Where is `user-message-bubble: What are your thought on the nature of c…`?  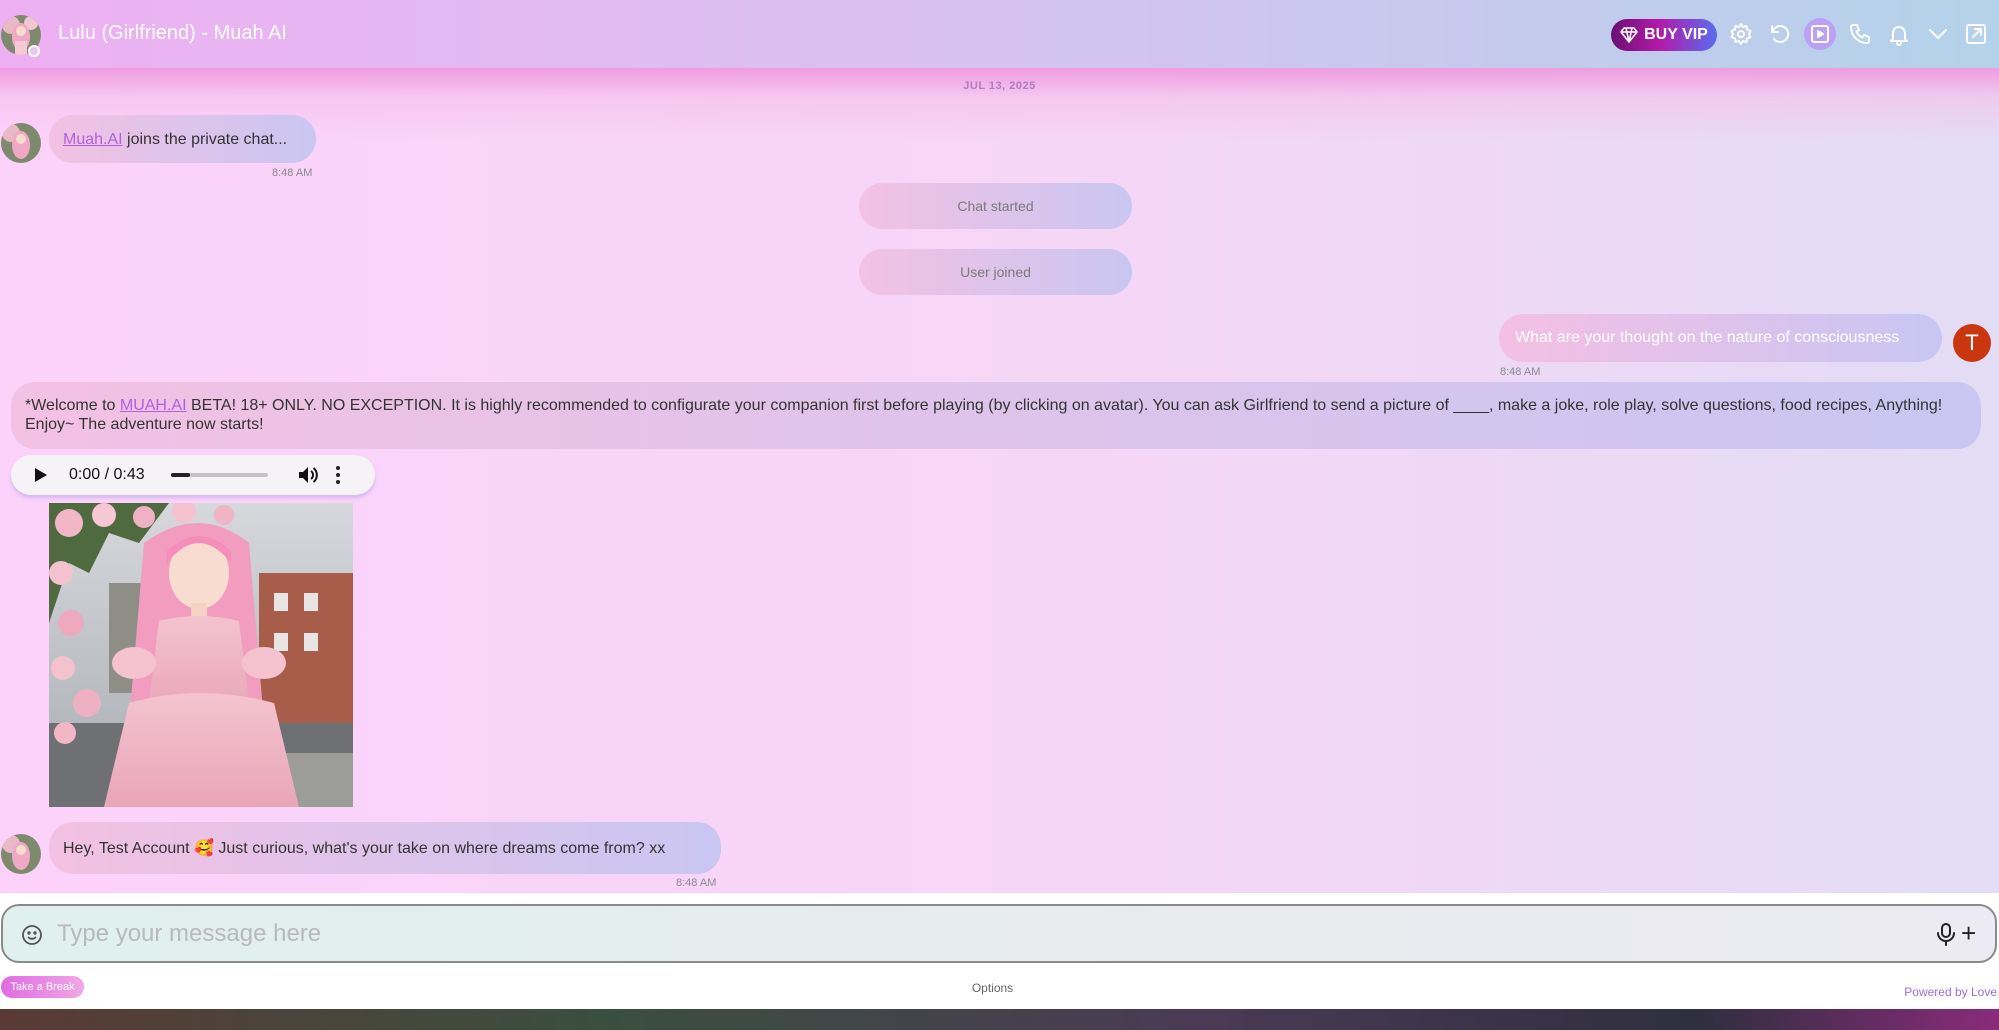 user-message-bubble: What are your thought on the nature of c… is located at coordinates (1720, 338).